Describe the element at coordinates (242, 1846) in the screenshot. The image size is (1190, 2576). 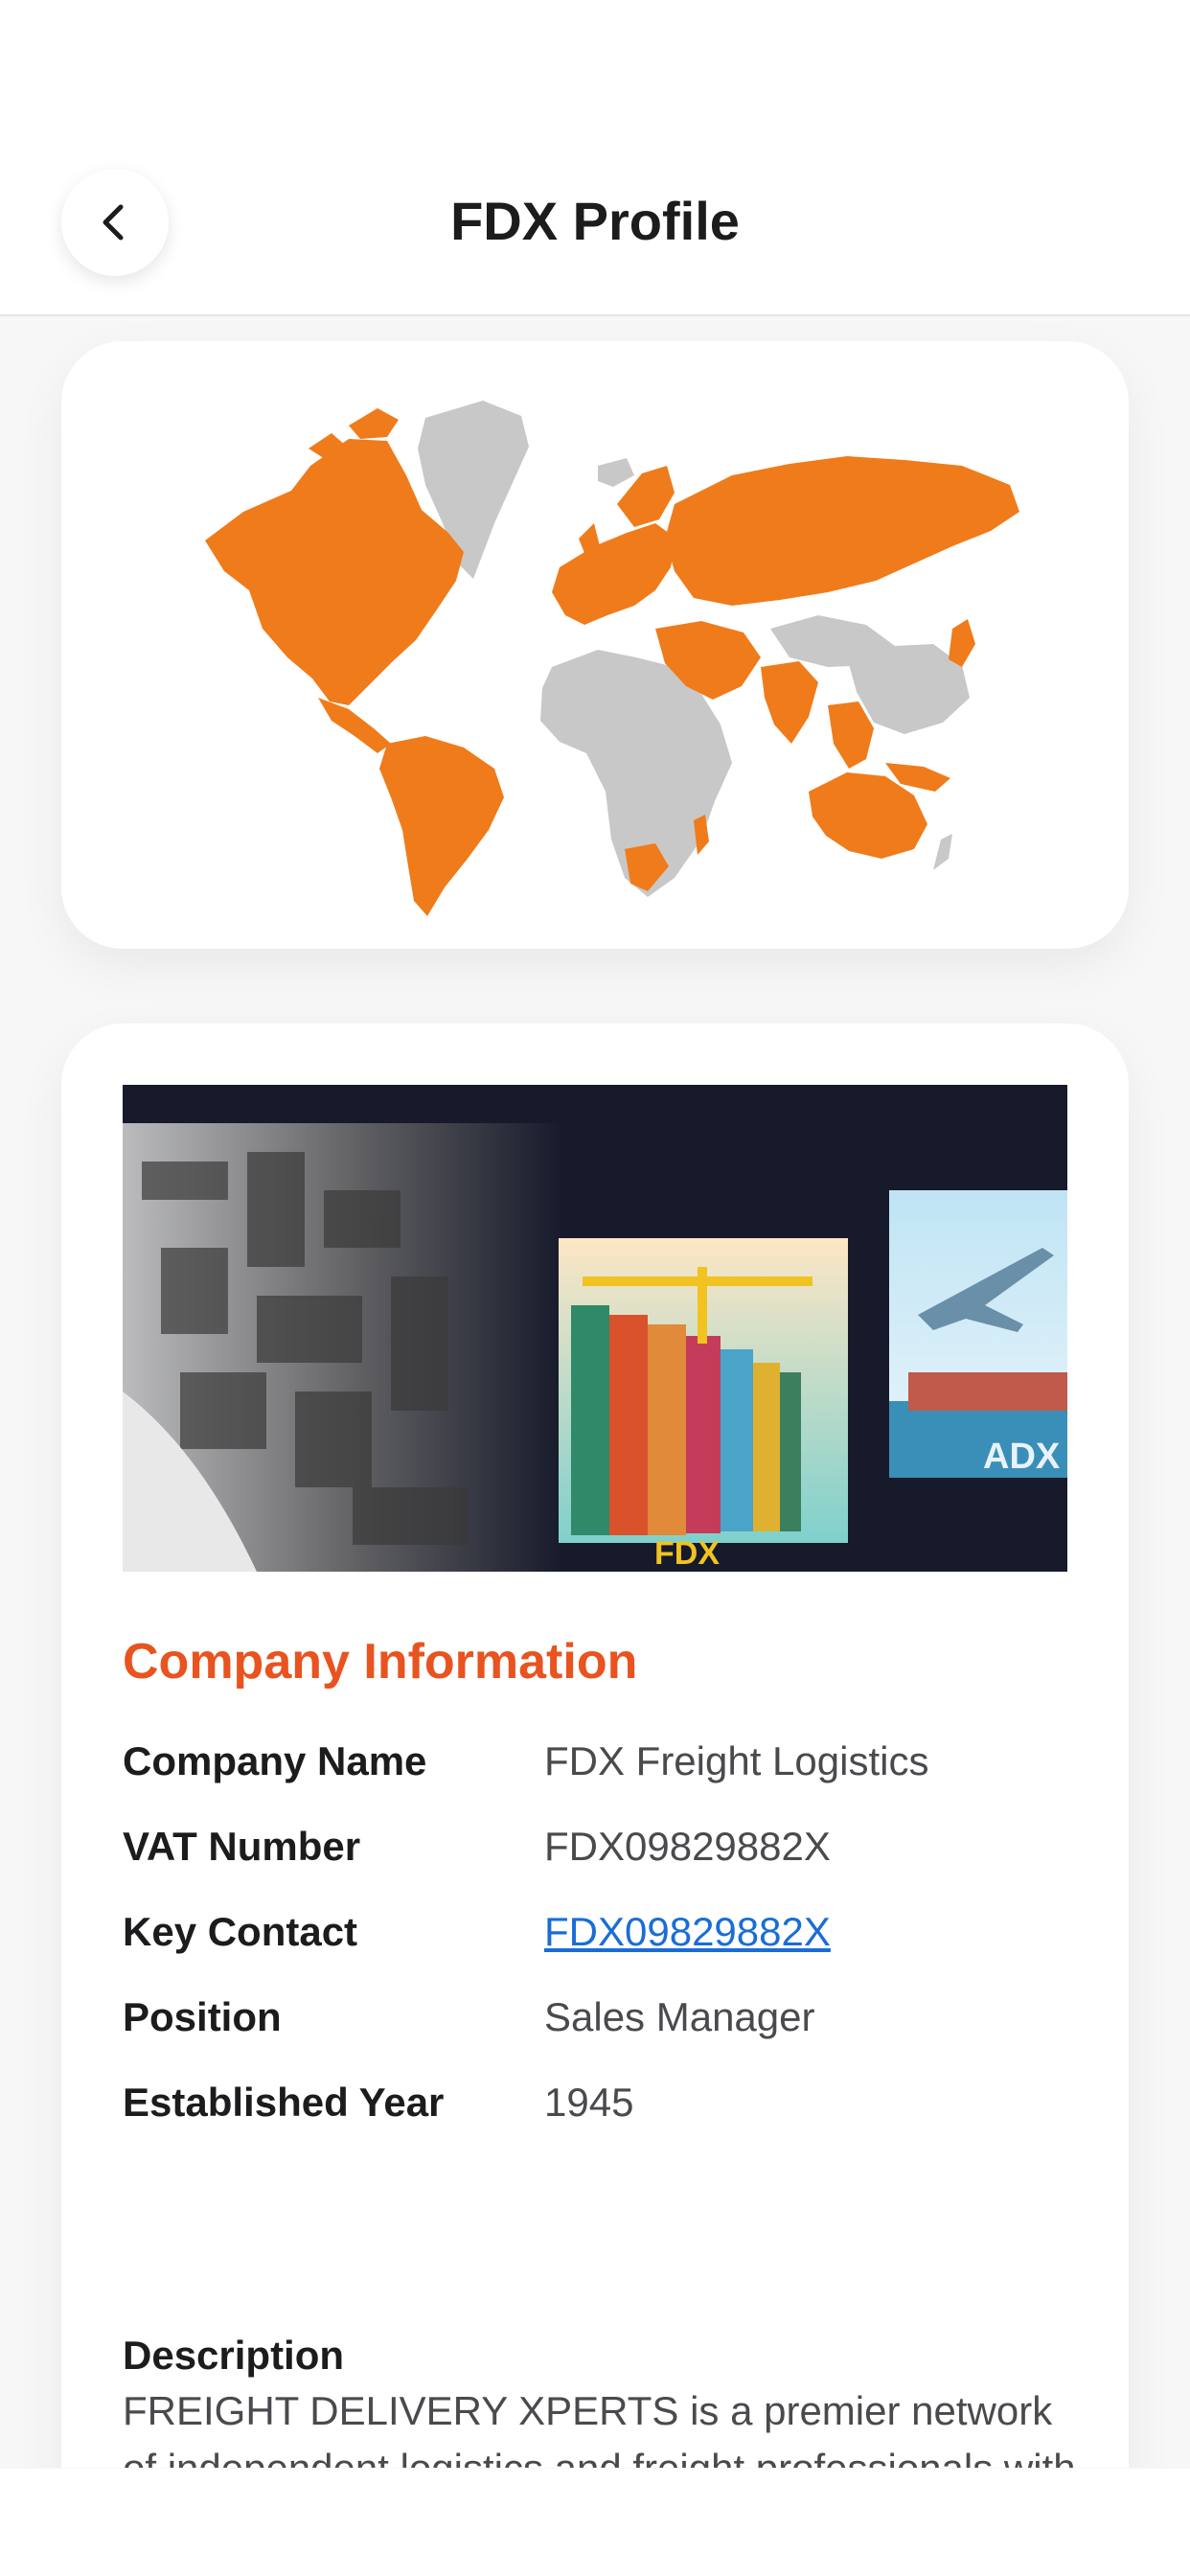
I see `vat-number-label: VAT Number` at that location.